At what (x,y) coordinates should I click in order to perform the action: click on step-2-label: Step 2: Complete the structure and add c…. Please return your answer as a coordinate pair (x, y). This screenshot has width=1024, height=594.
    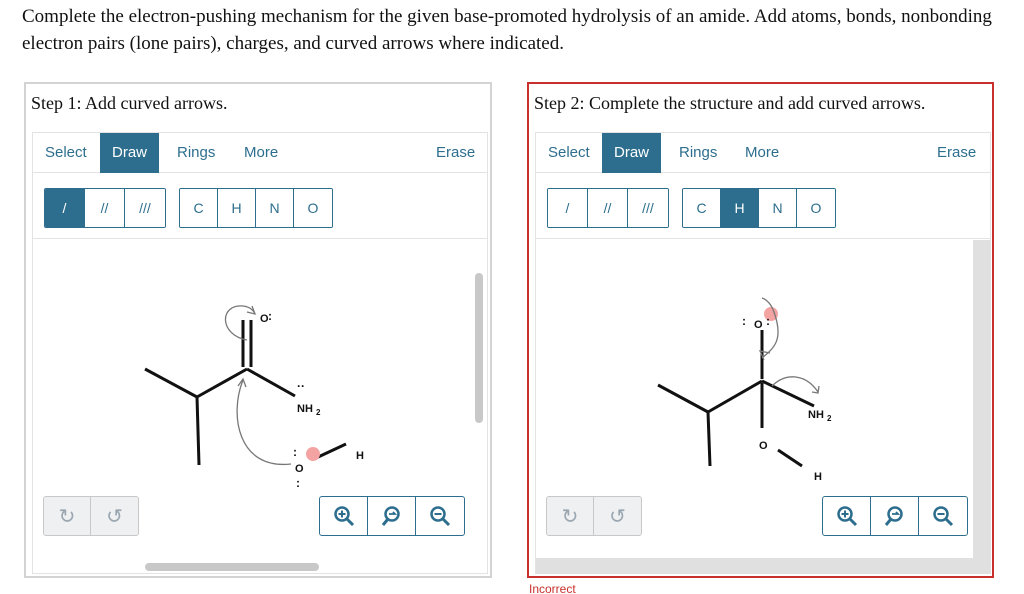
    Looking at the image, I should click on (730, 103).